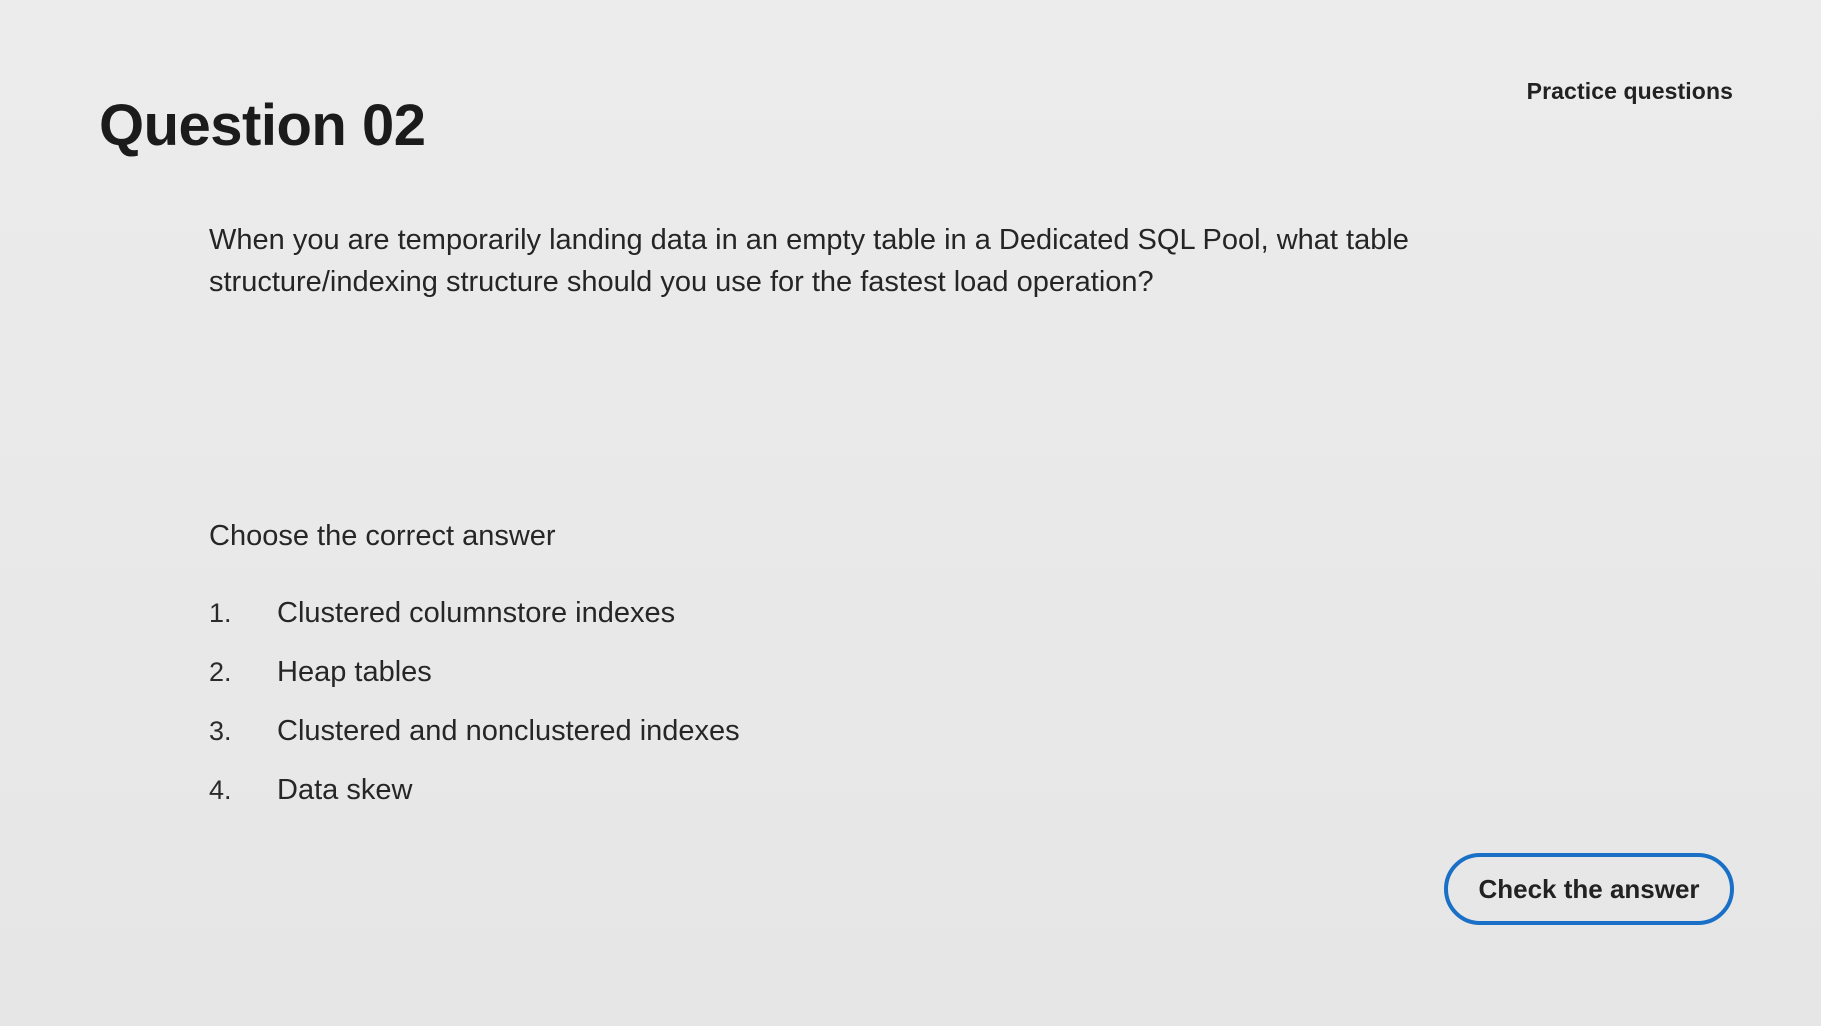 This screenshot has width=1821, height=1026. I want to click on answer-option-2: 2. Heap tables, so click(474, 672).